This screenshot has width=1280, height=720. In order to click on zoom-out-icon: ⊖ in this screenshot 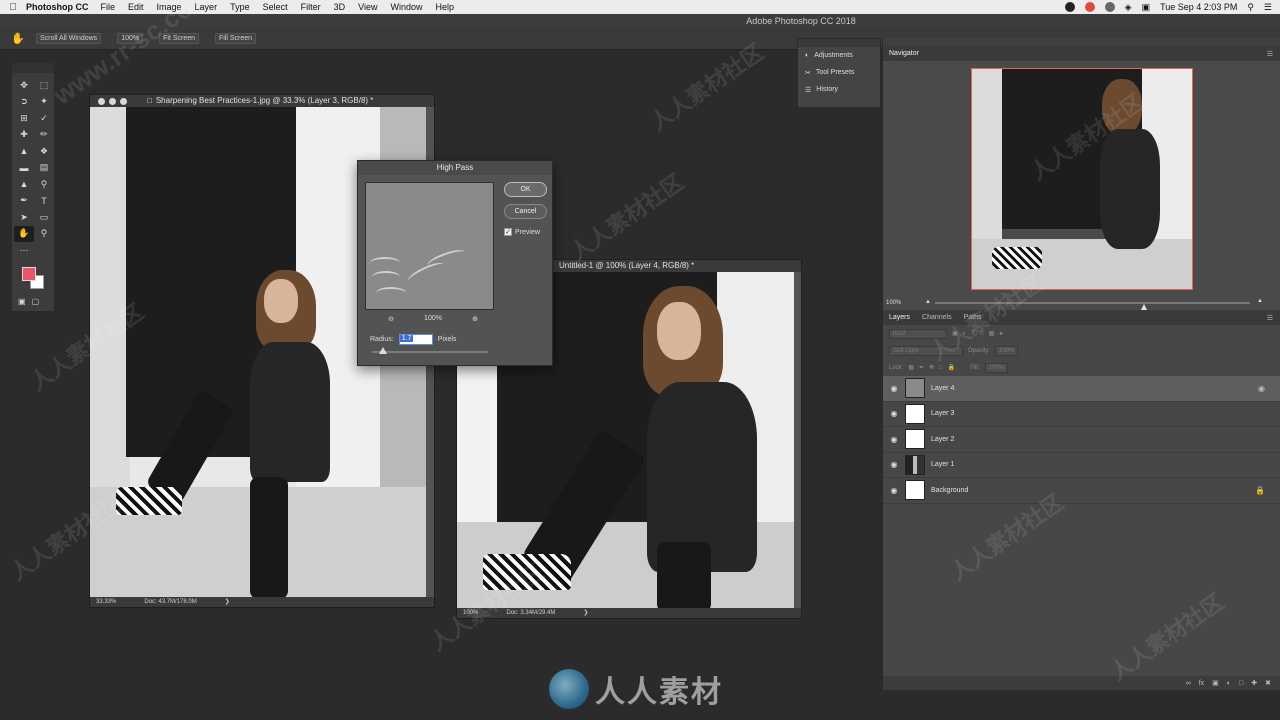, I will do `click(391, 319)`.